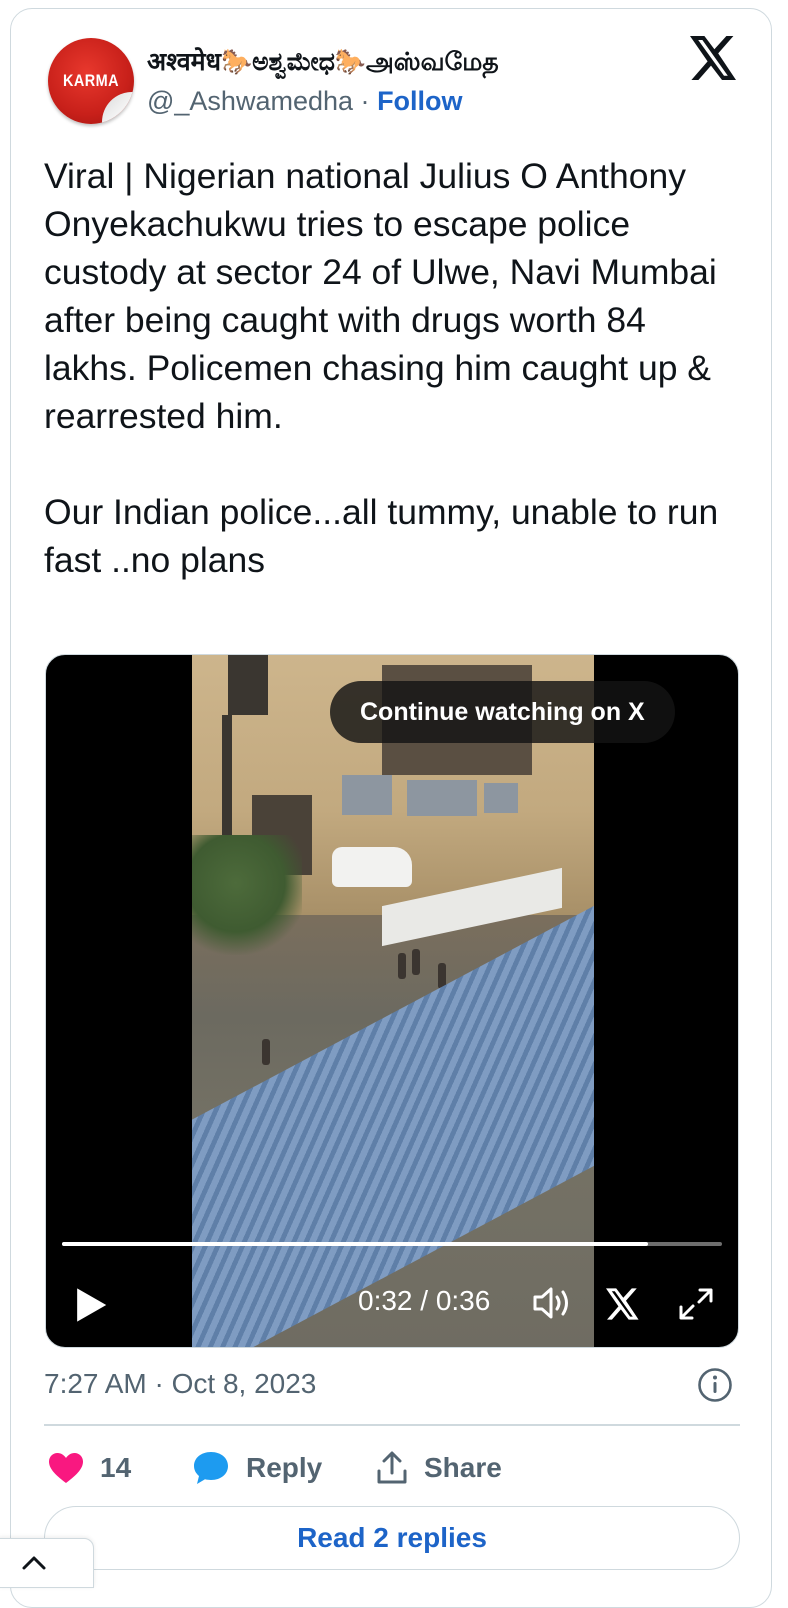 The height and width of the screenshot is (1608, 788). Describe the element at coordinates (355, 1244) in the screenshot. I see `video-progress-fill` at that location.